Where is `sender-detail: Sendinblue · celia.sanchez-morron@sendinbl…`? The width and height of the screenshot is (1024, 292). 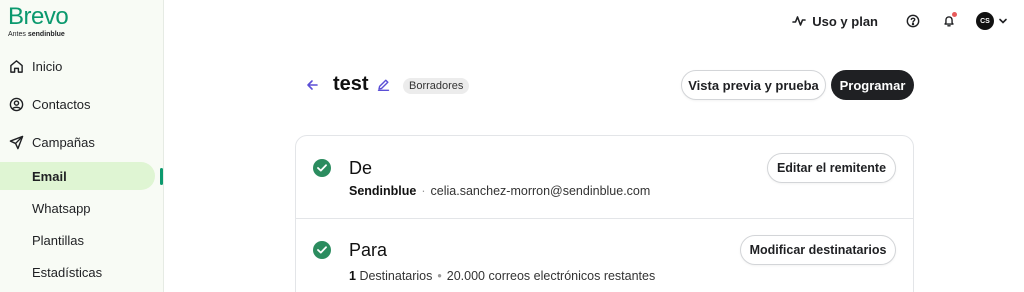 sender-detail: Sendinblue · celia.sanchez-morron@sendinbl… is located at coordinates (500, 191).